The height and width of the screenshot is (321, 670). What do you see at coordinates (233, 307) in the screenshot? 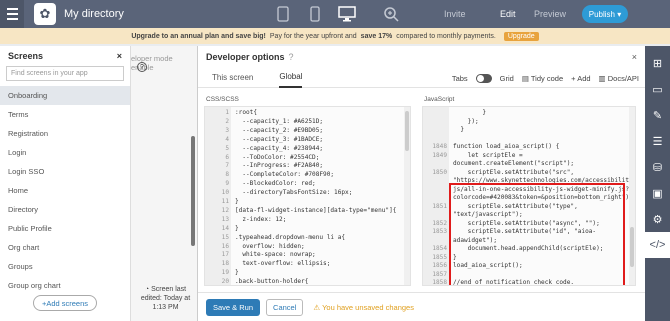
I see `save-run-button: Save & Run` at bounding box center [233, 307].